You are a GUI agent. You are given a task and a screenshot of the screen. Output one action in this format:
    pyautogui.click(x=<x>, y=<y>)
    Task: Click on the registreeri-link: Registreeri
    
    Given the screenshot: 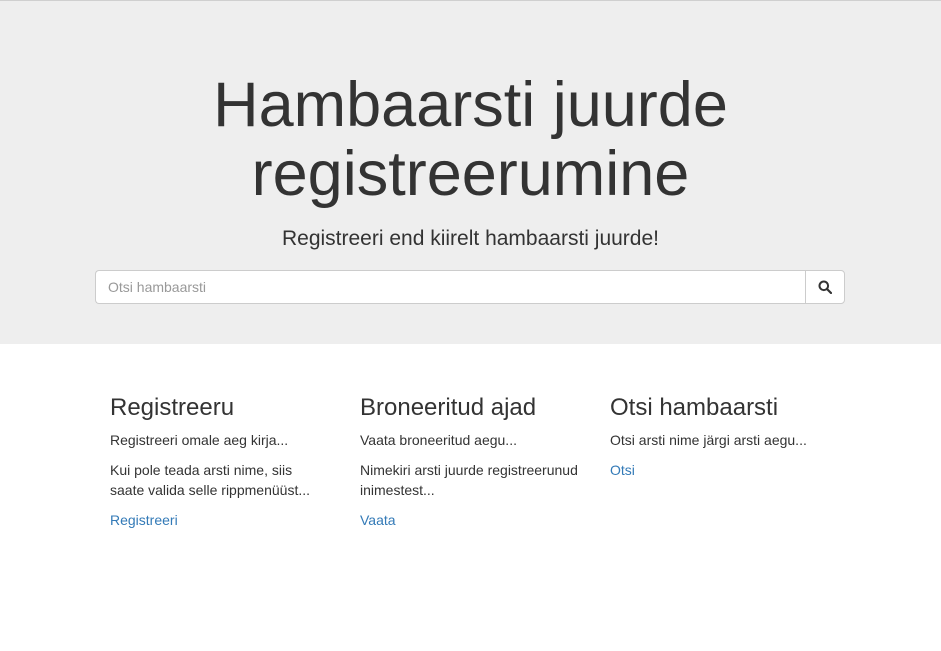 What is the action you would take?
    pyautogui.click(x=144, y=520)
    